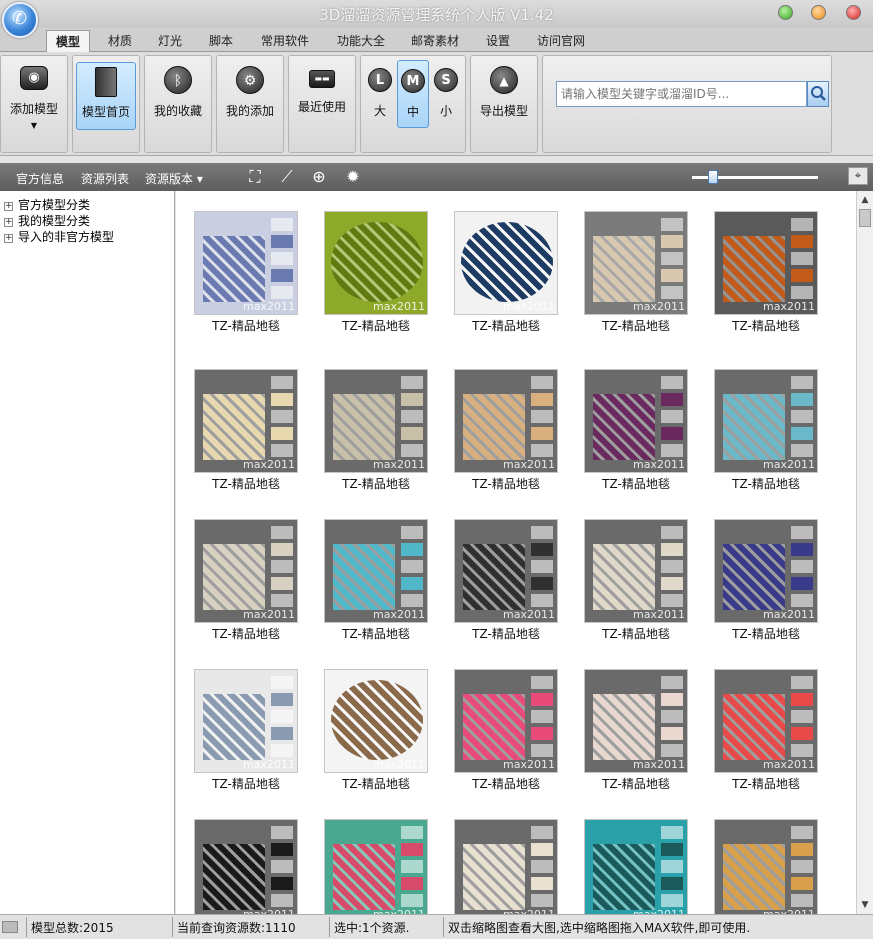 The image size is (873, 939). What do you see at coordinates (498, 41) in the screenshot?
I see `tab-settings: 设置` at bounding box center [498, 41].